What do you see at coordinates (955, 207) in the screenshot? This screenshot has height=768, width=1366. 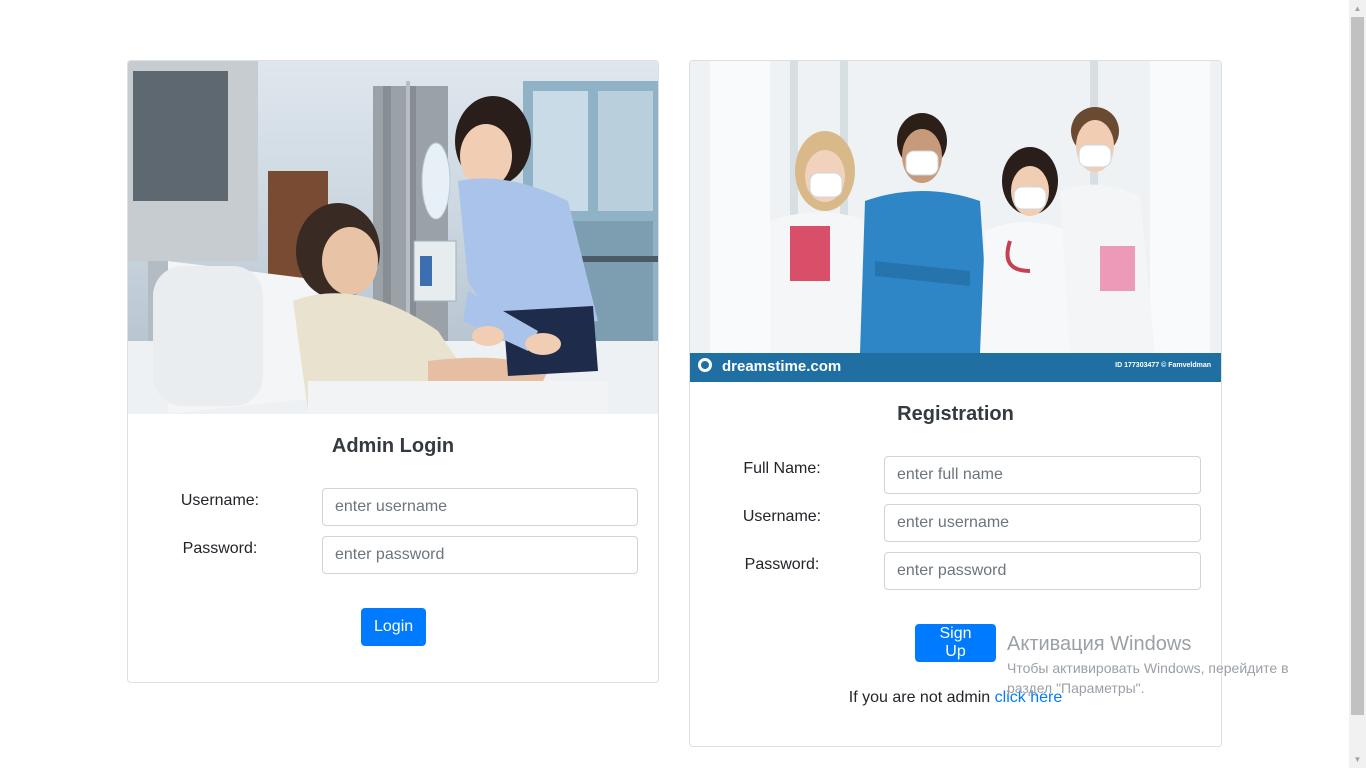 I see `medical-team-illustration` at bounding box center [955, 207].